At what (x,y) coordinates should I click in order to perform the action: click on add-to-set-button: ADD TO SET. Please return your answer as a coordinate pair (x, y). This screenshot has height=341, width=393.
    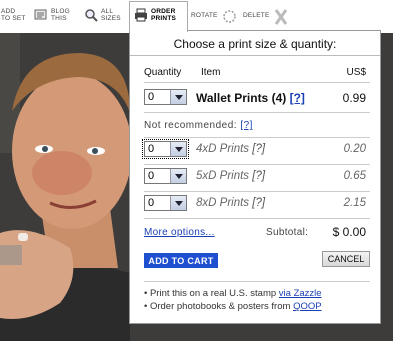
    Looking at the image, I should click on (13, 16).